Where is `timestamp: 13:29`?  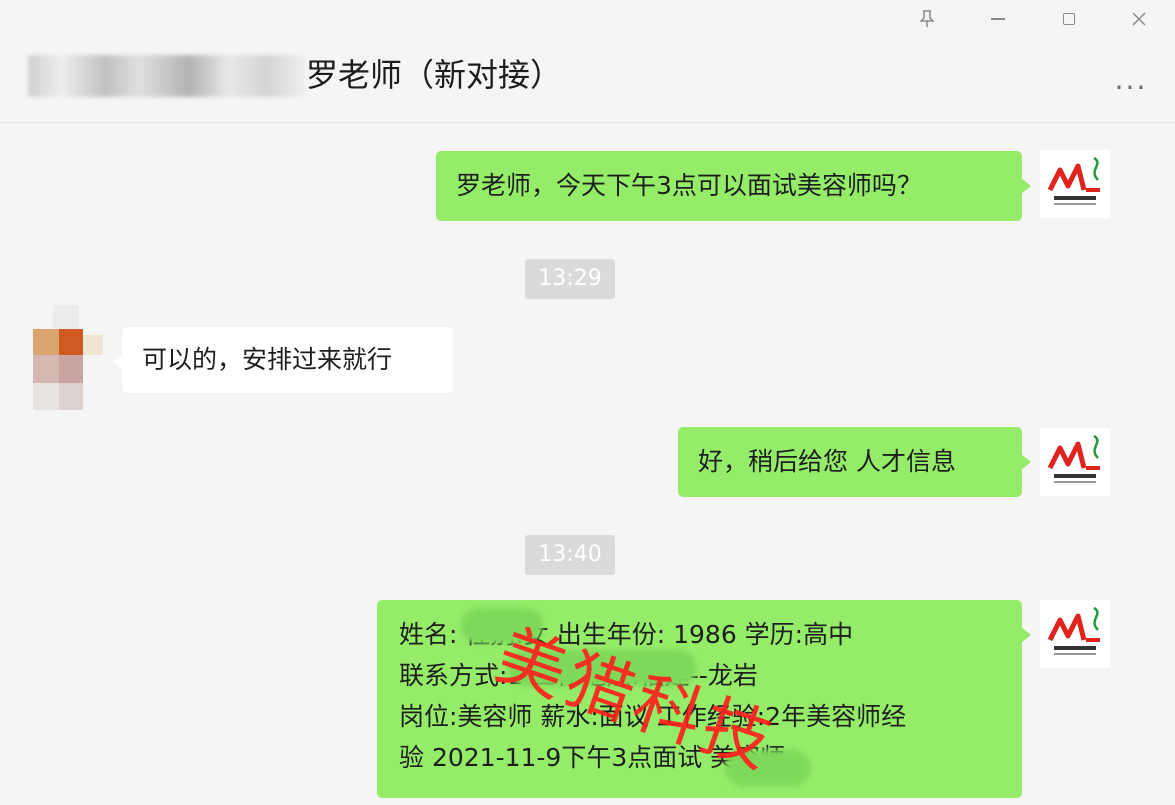
timestamp: 13:29 is located at coordinates (570, 279).